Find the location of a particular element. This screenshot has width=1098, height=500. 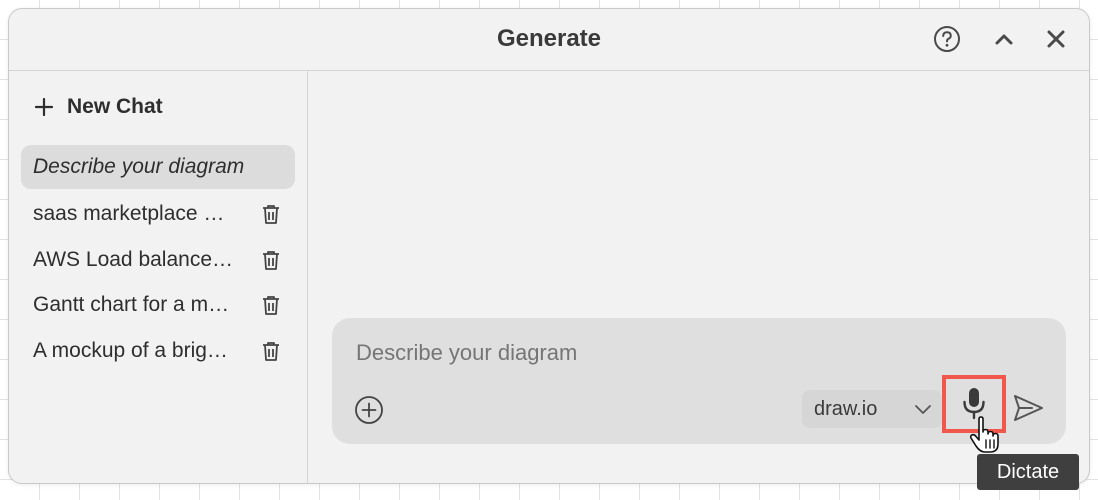

dictate-tooltip: Dictate is located at coordinates (1028, 472).